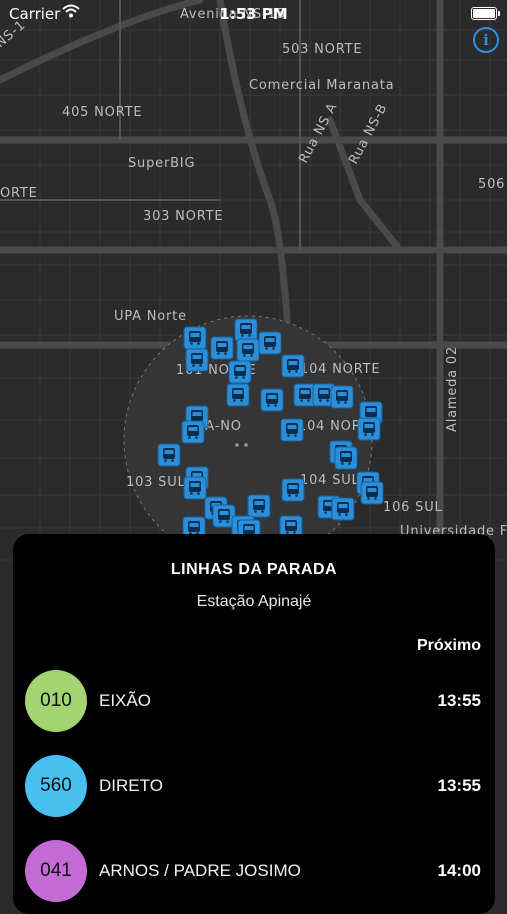 This screenshot has width=507, height=914. Describe the element at coordinates (330, 480) in the screenshot. I see `map-label: 104 SUL` at that location.